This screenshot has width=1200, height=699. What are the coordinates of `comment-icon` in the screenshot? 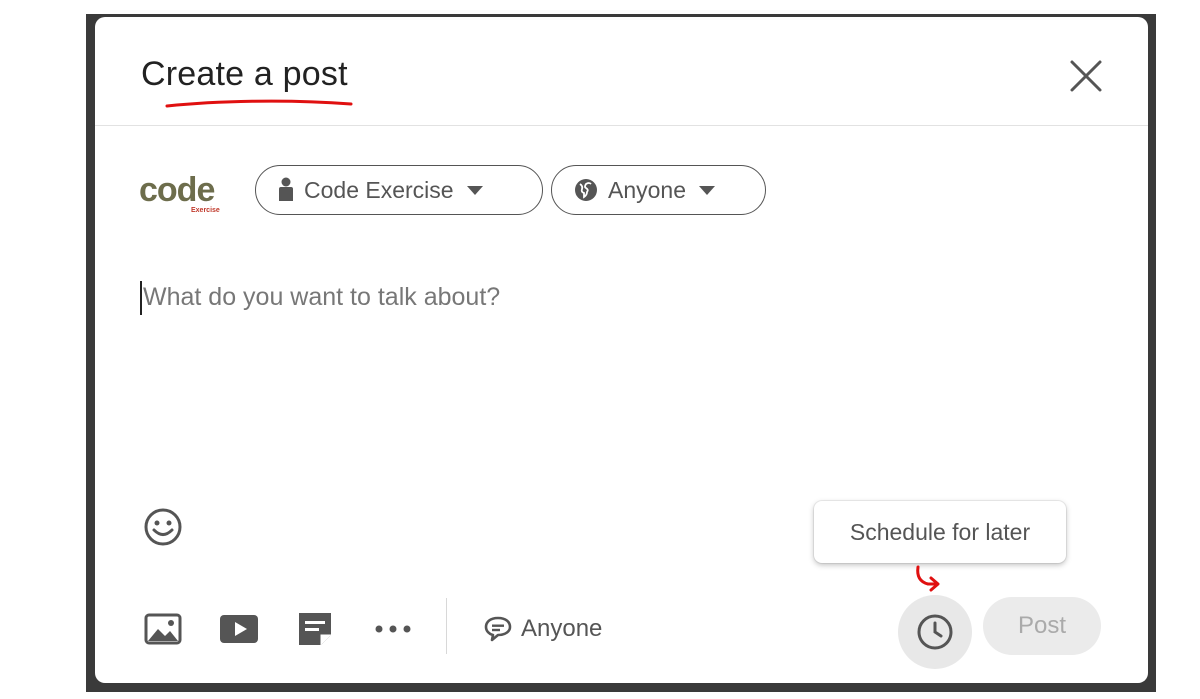 It's located at (498, 629).